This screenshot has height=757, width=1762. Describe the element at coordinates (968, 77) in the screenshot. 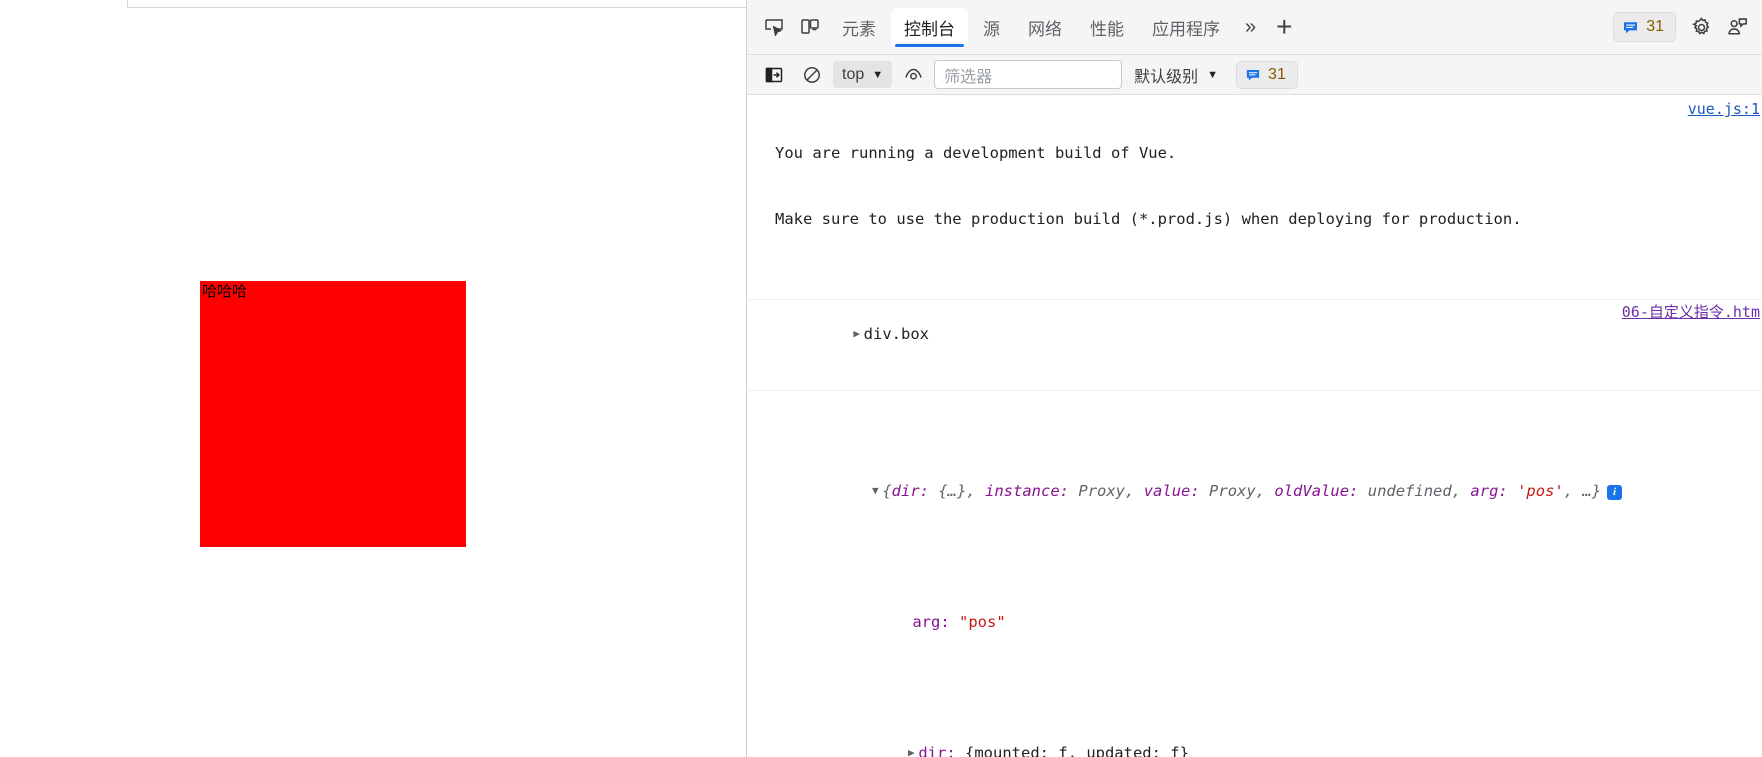

I see `filter-placeholder: 筛选器` at that location.